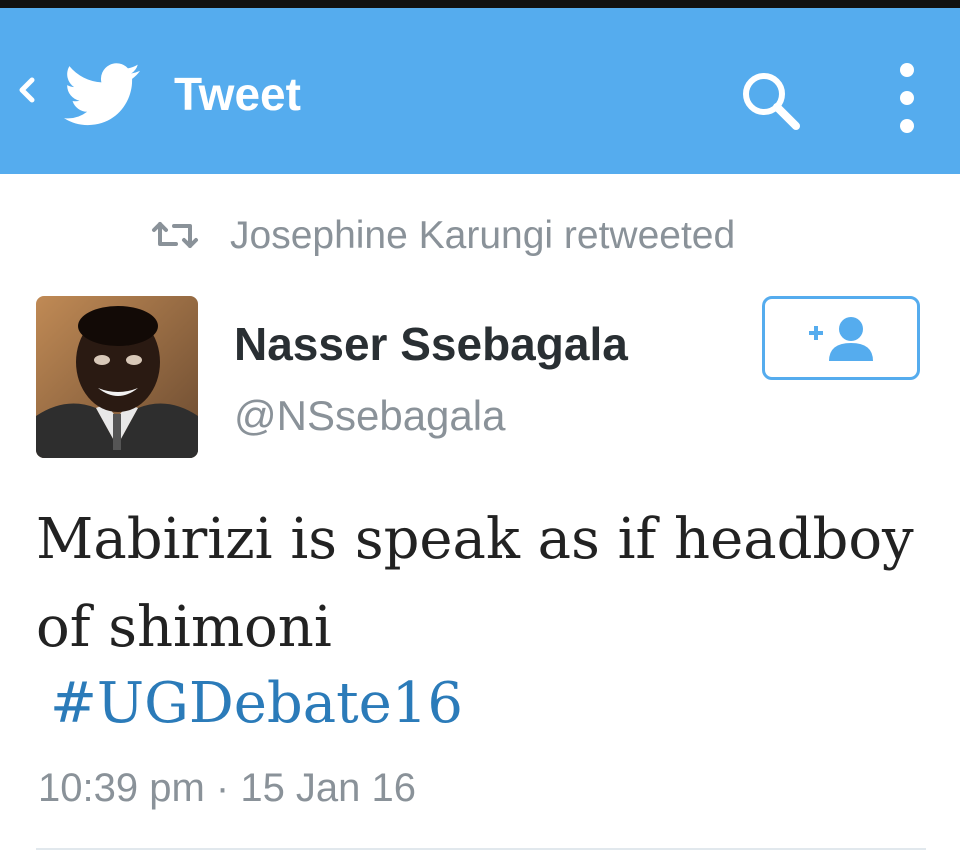  I want to click on tweet-time: 10:39 pm, so click(121, 788).